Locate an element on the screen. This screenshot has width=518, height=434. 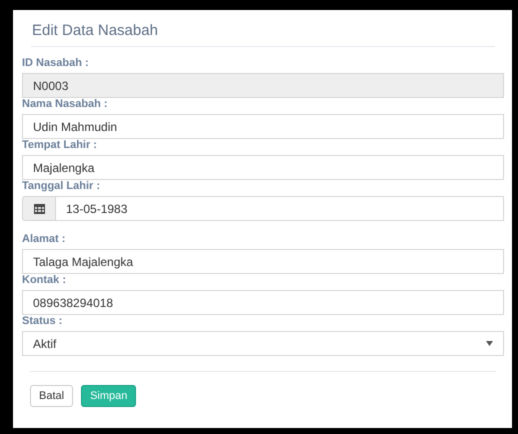
field-label: Nama Nasabah : is located at coordinates (65, 104).